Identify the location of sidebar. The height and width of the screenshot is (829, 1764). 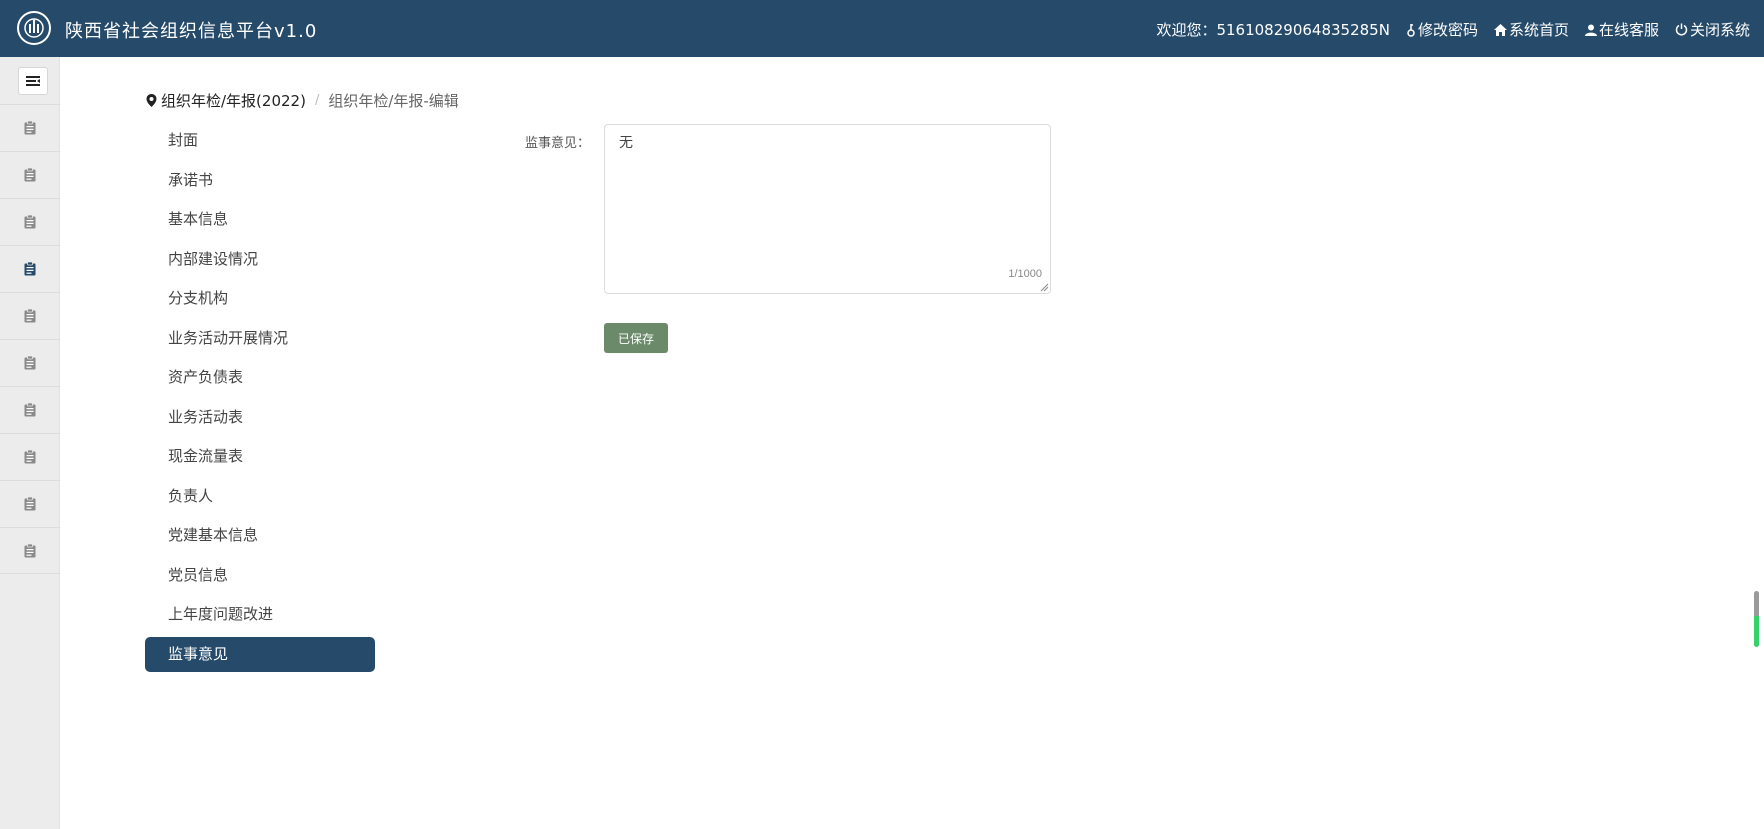
(30, 443).